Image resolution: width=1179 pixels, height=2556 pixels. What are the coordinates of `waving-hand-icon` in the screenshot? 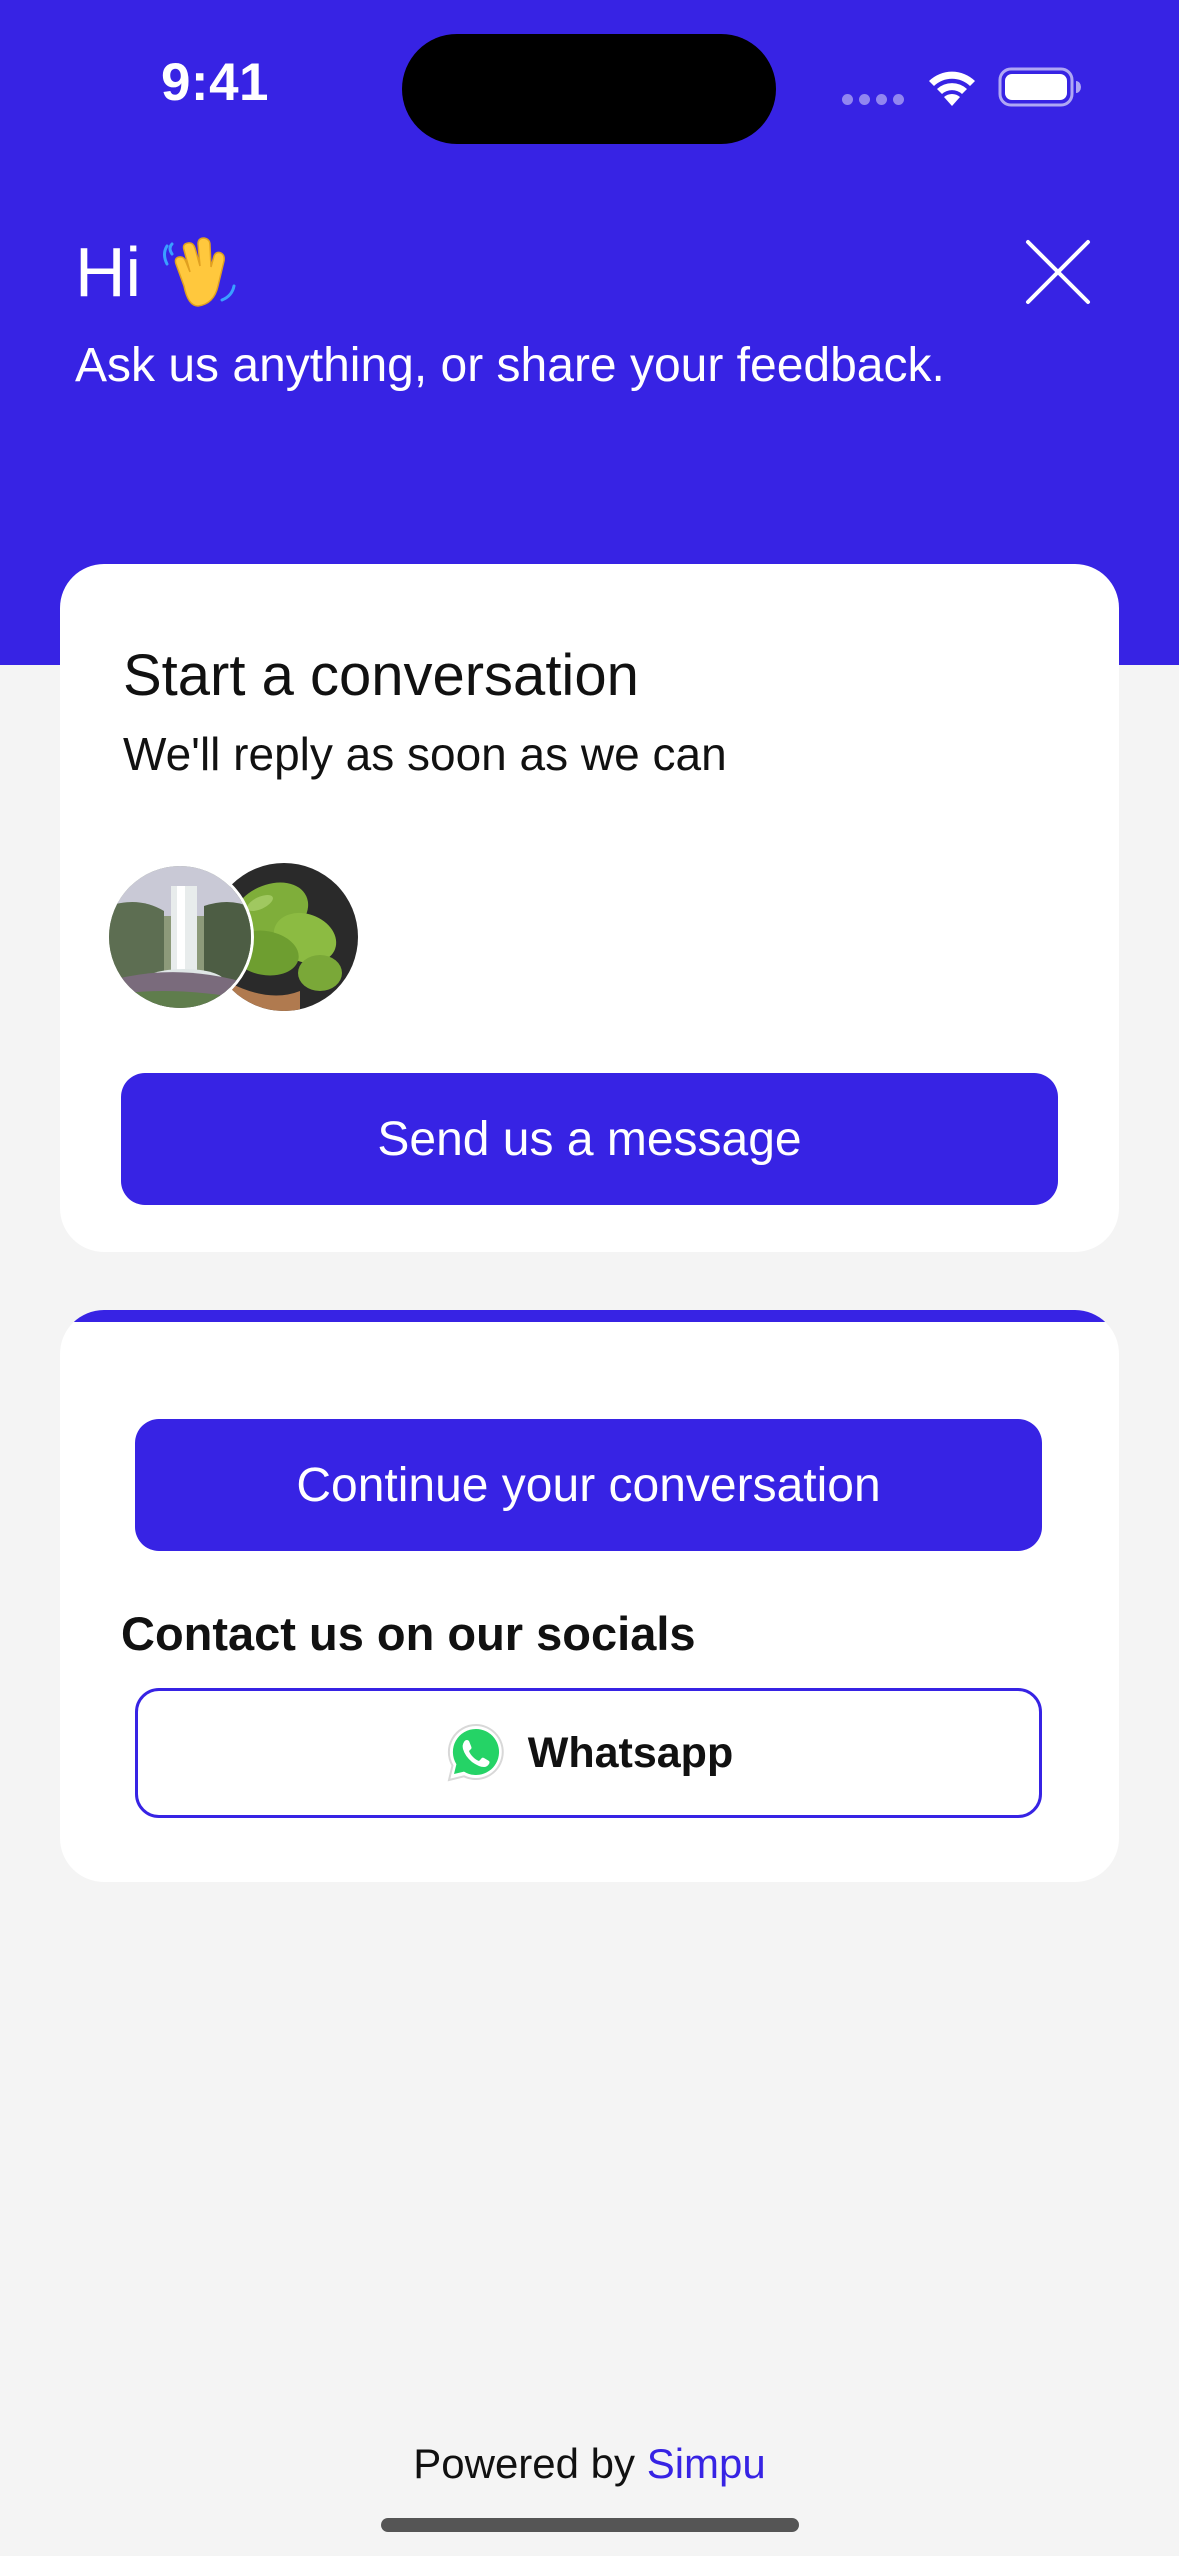 It's located at (199, 272).